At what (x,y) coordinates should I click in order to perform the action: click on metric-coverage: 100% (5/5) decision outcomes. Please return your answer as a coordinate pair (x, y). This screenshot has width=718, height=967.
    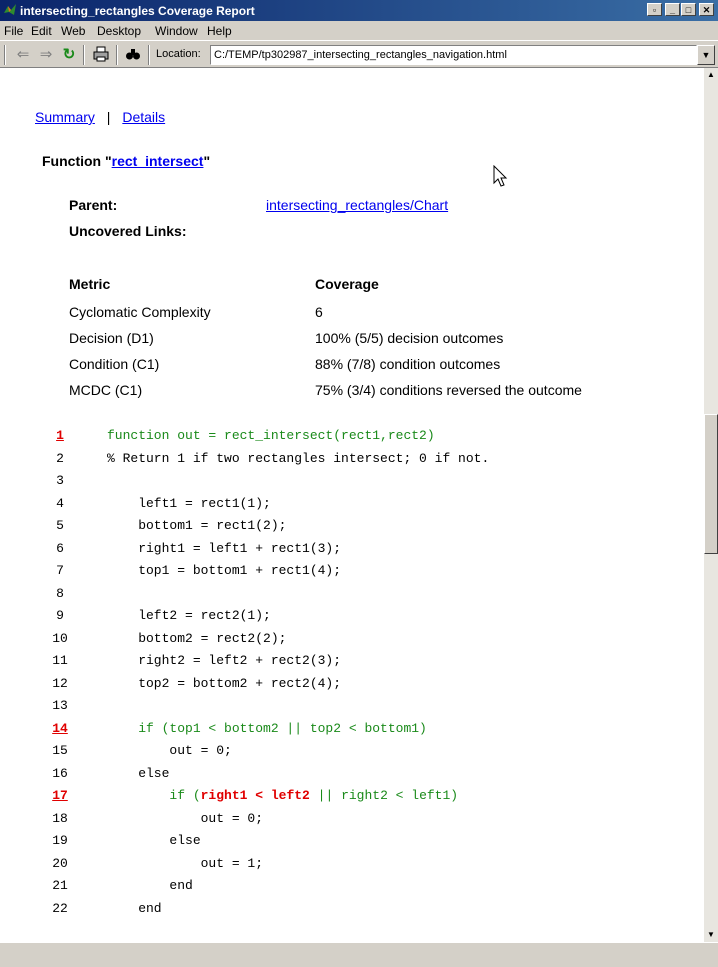
    Looking at the image, I should click on (409, 338).